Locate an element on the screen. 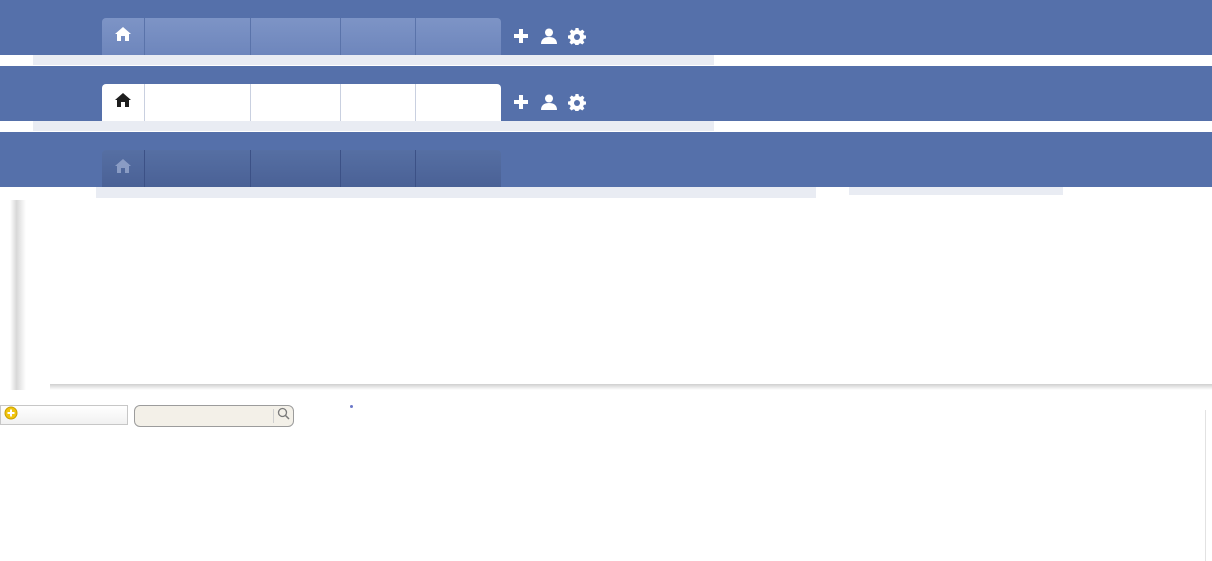  navbar-3-underlay is located at coordinates (456, 192).